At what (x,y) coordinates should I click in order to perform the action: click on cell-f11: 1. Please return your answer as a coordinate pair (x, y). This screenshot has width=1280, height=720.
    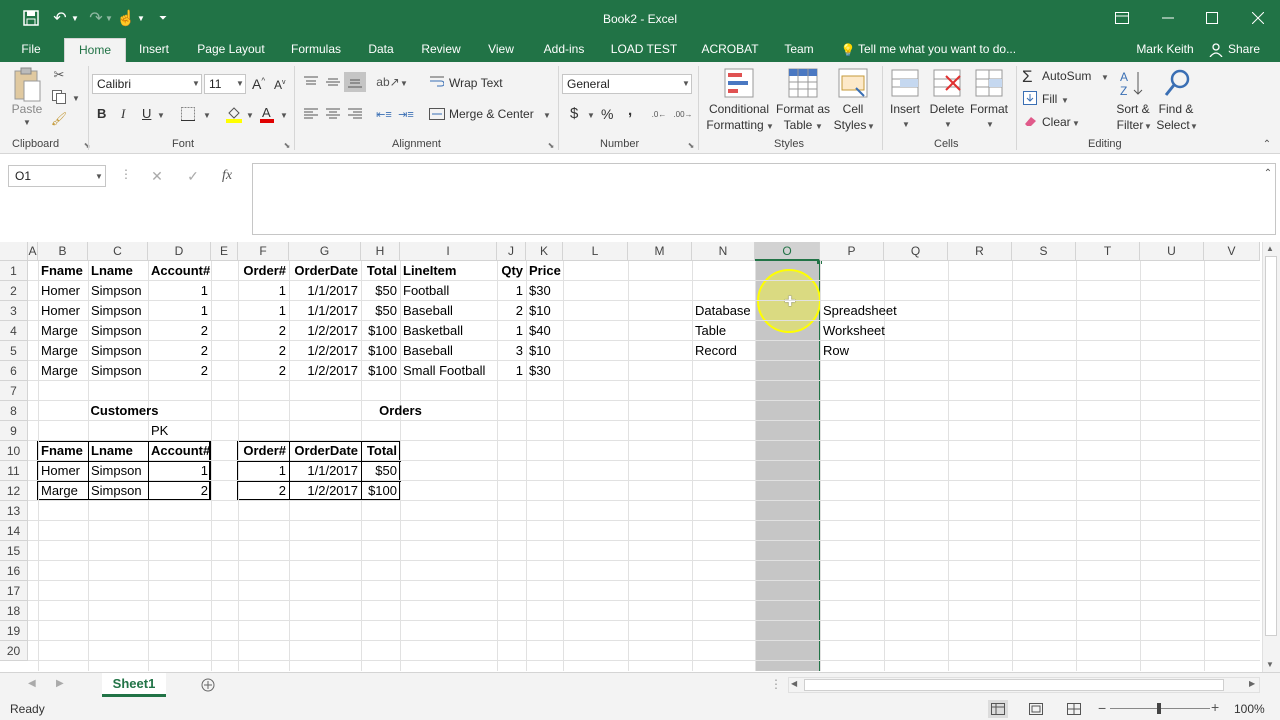
    Looking at the image, I should click on (263, 471).